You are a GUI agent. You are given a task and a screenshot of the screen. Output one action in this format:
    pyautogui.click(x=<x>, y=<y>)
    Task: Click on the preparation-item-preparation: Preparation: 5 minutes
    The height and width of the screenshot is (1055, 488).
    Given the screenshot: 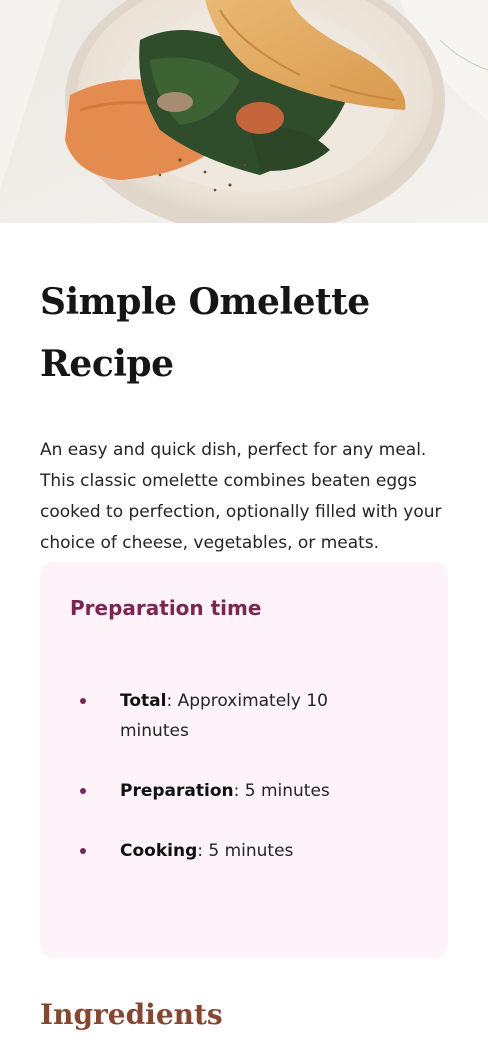 What is the action you would take?
    pyautogui.click(x=215, y=791)
    